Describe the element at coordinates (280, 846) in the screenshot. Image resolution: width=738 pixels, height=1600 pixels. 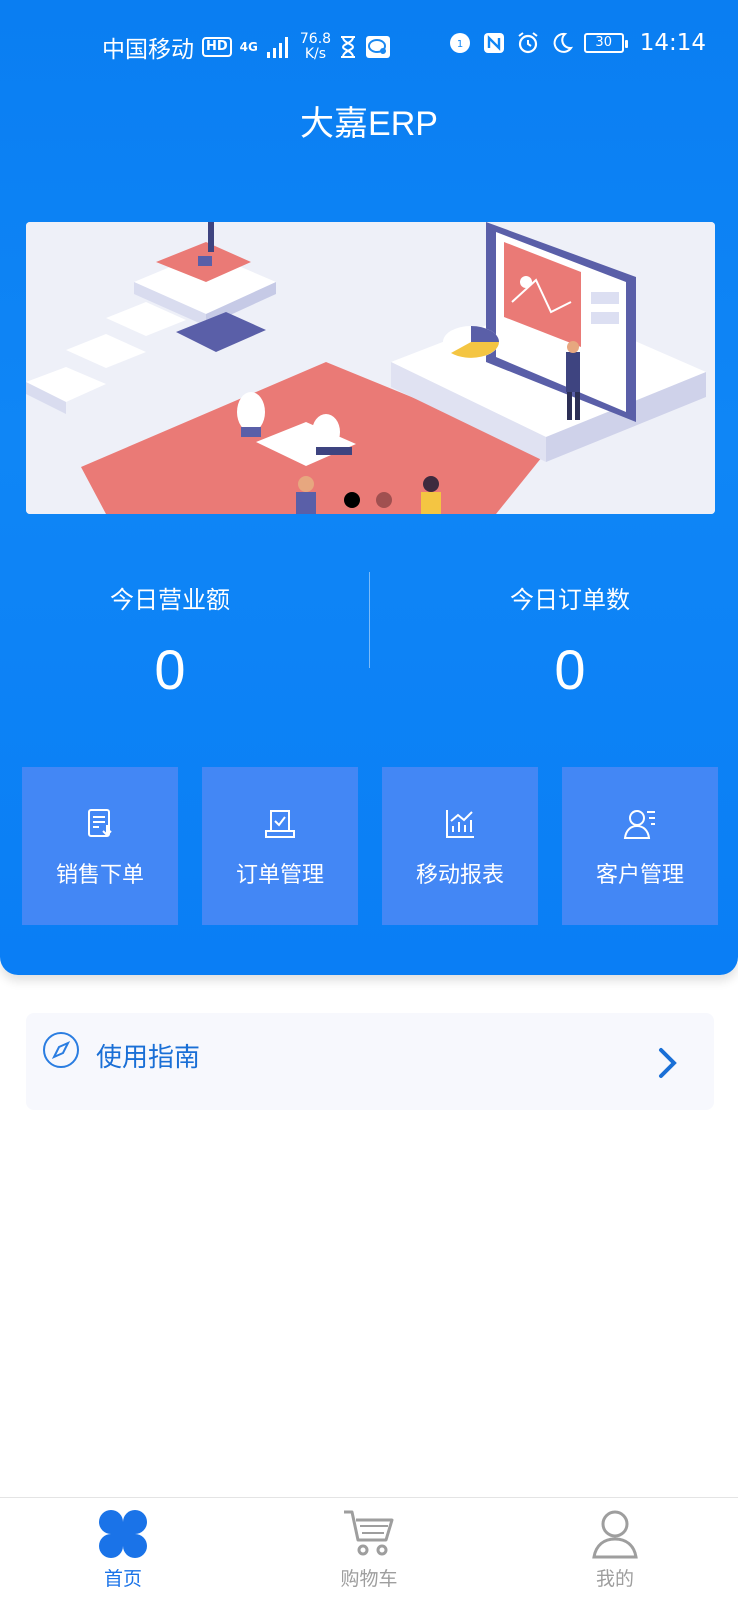
I see `menu-order-management: 订单管理` at that location.